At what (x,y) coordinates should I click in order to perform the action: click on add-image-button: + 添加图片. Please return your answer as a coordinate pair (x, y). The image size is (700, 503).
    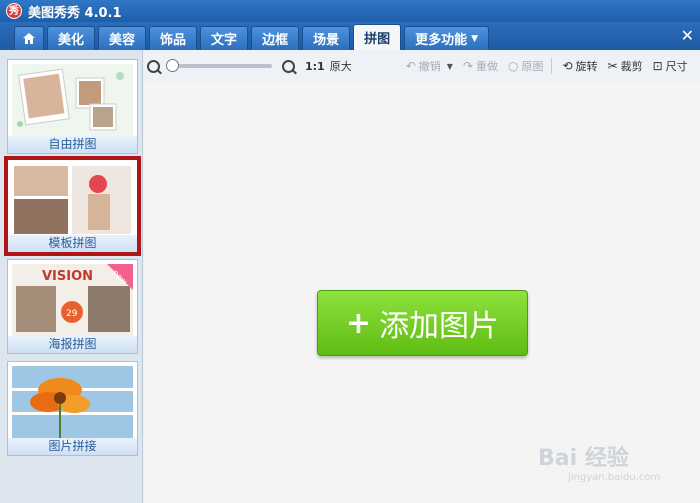
    Looking at the image, I should click on (422, 323).